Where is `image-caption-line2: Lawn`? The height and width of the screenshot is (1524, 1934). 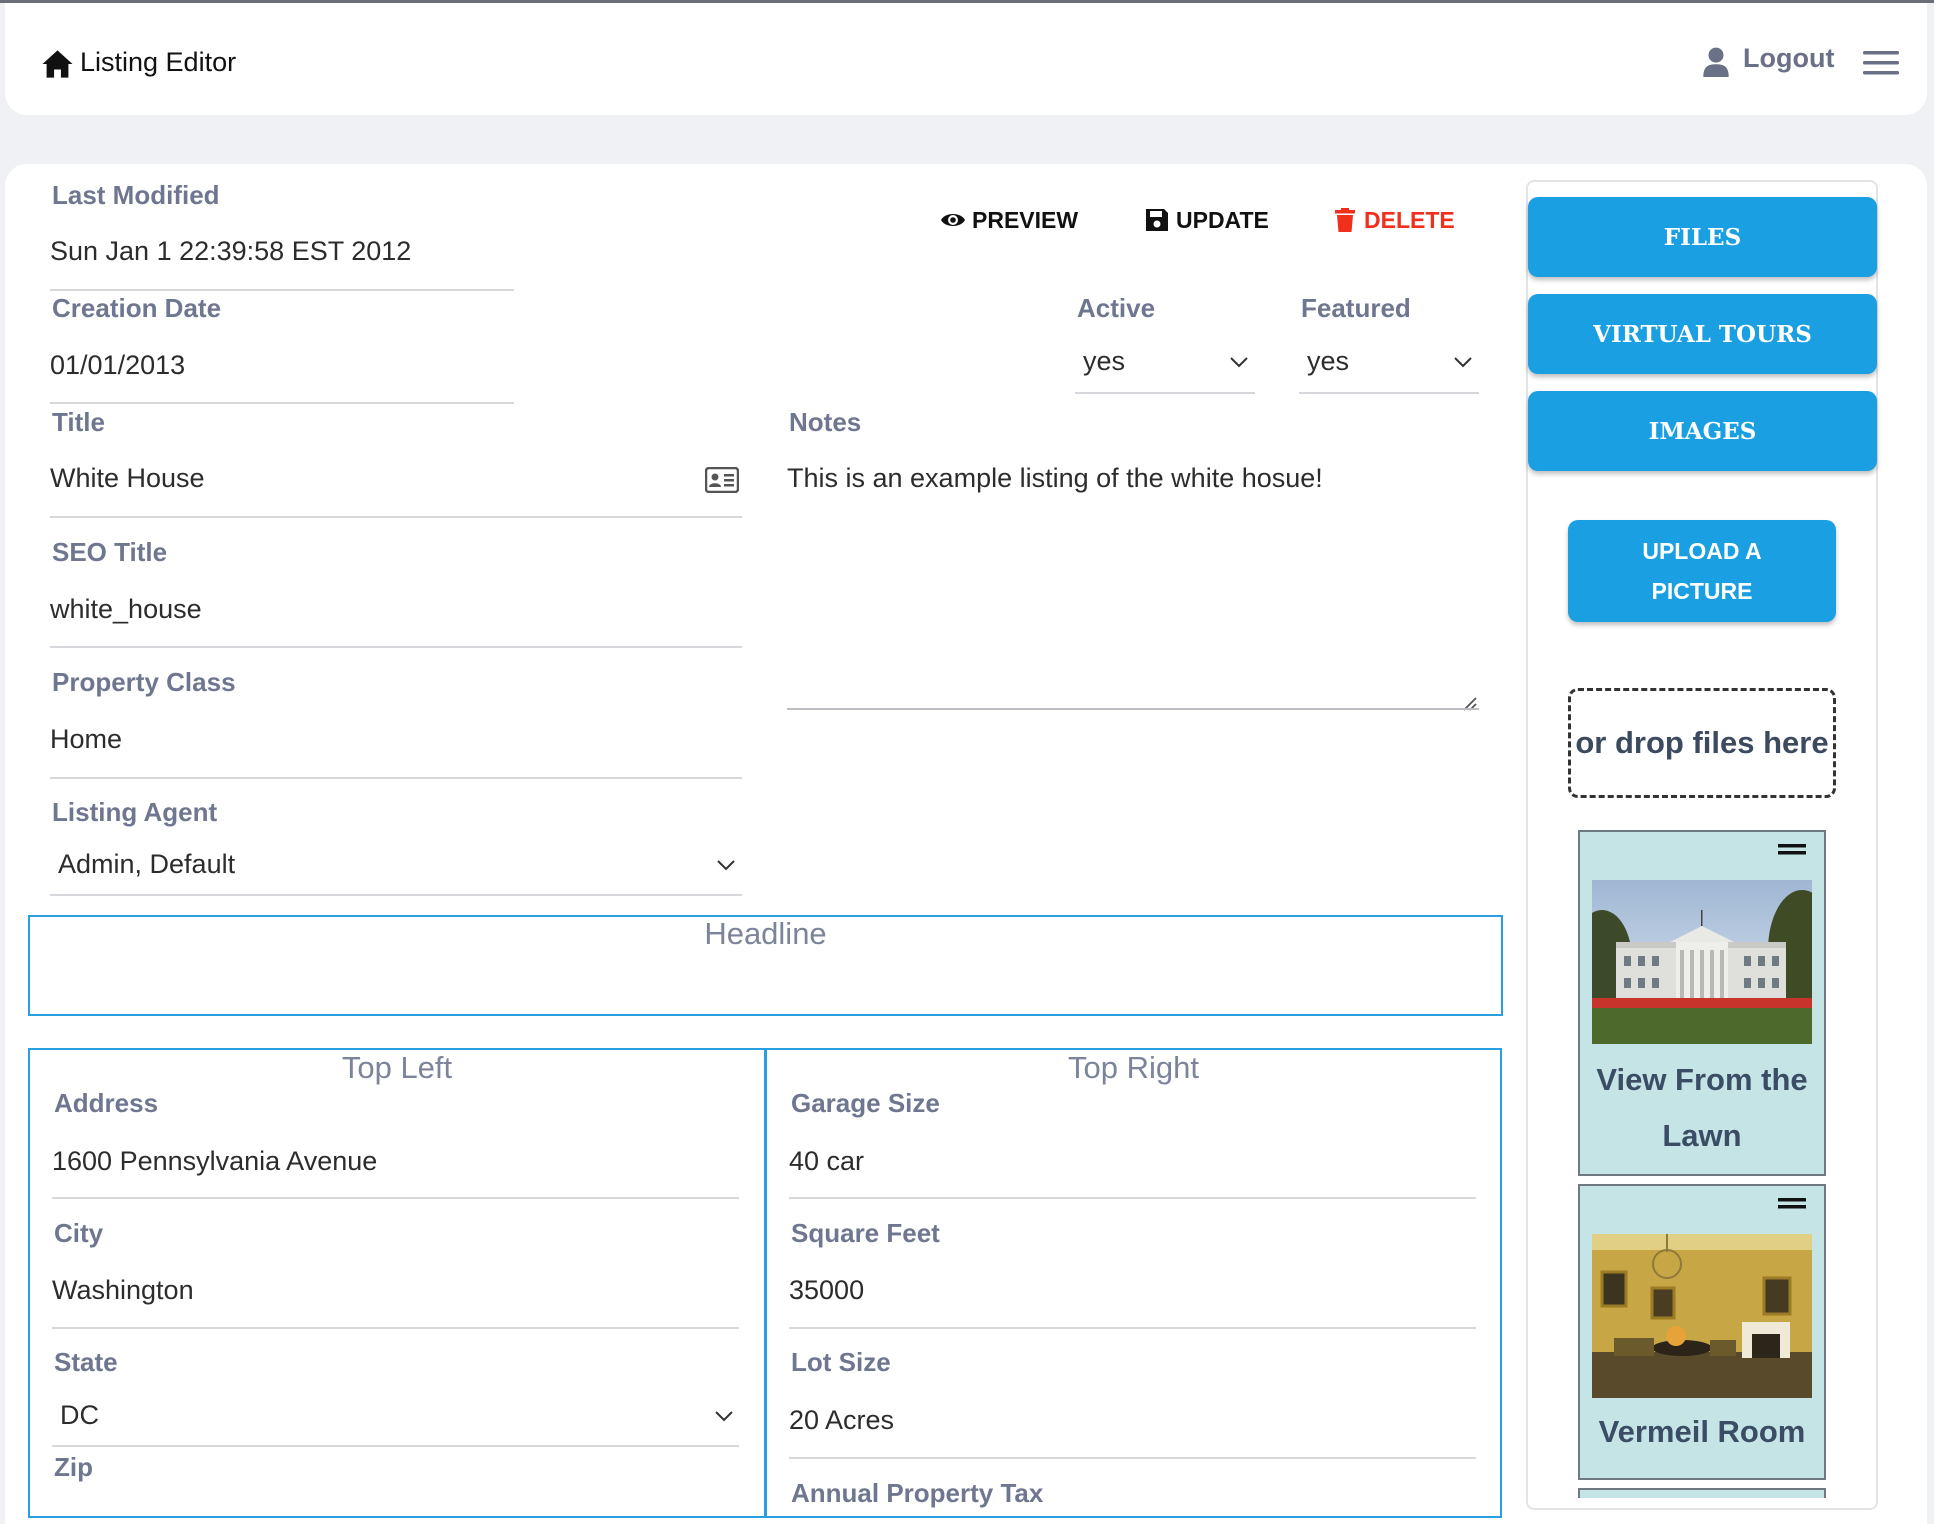 image-caption-line2: Lawn is located at coordinates (1702, 1135).